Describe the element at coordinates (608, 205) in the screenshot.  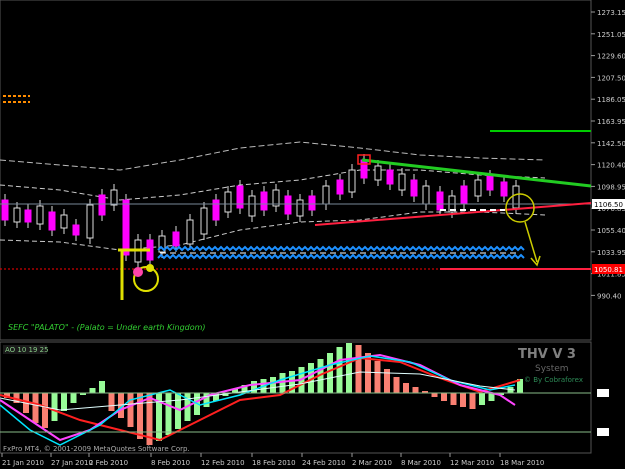
I see `current-price-label: 1106.50` at that location.